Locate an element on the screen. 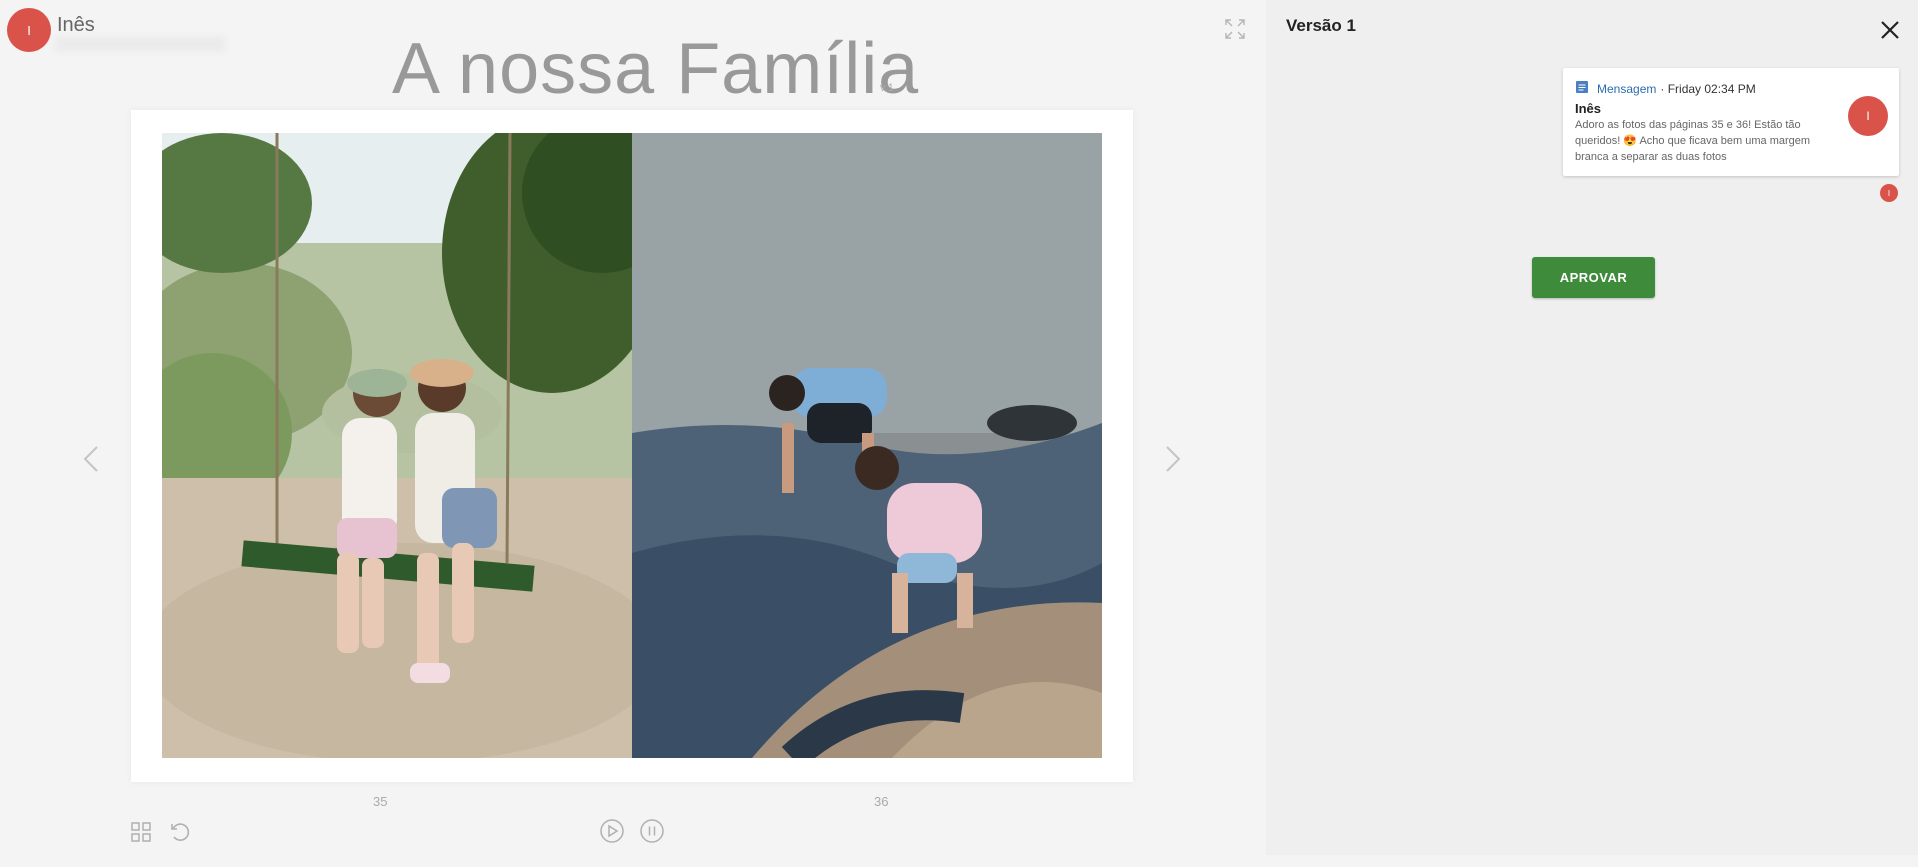 This screenshot has width=1918, height=867. user-name: Inês is located at coordinates (76, 25).